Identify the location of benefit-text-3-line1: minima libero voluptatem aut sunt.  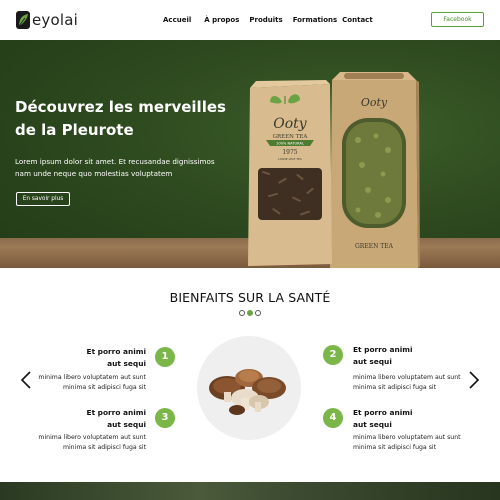
(92, 437).